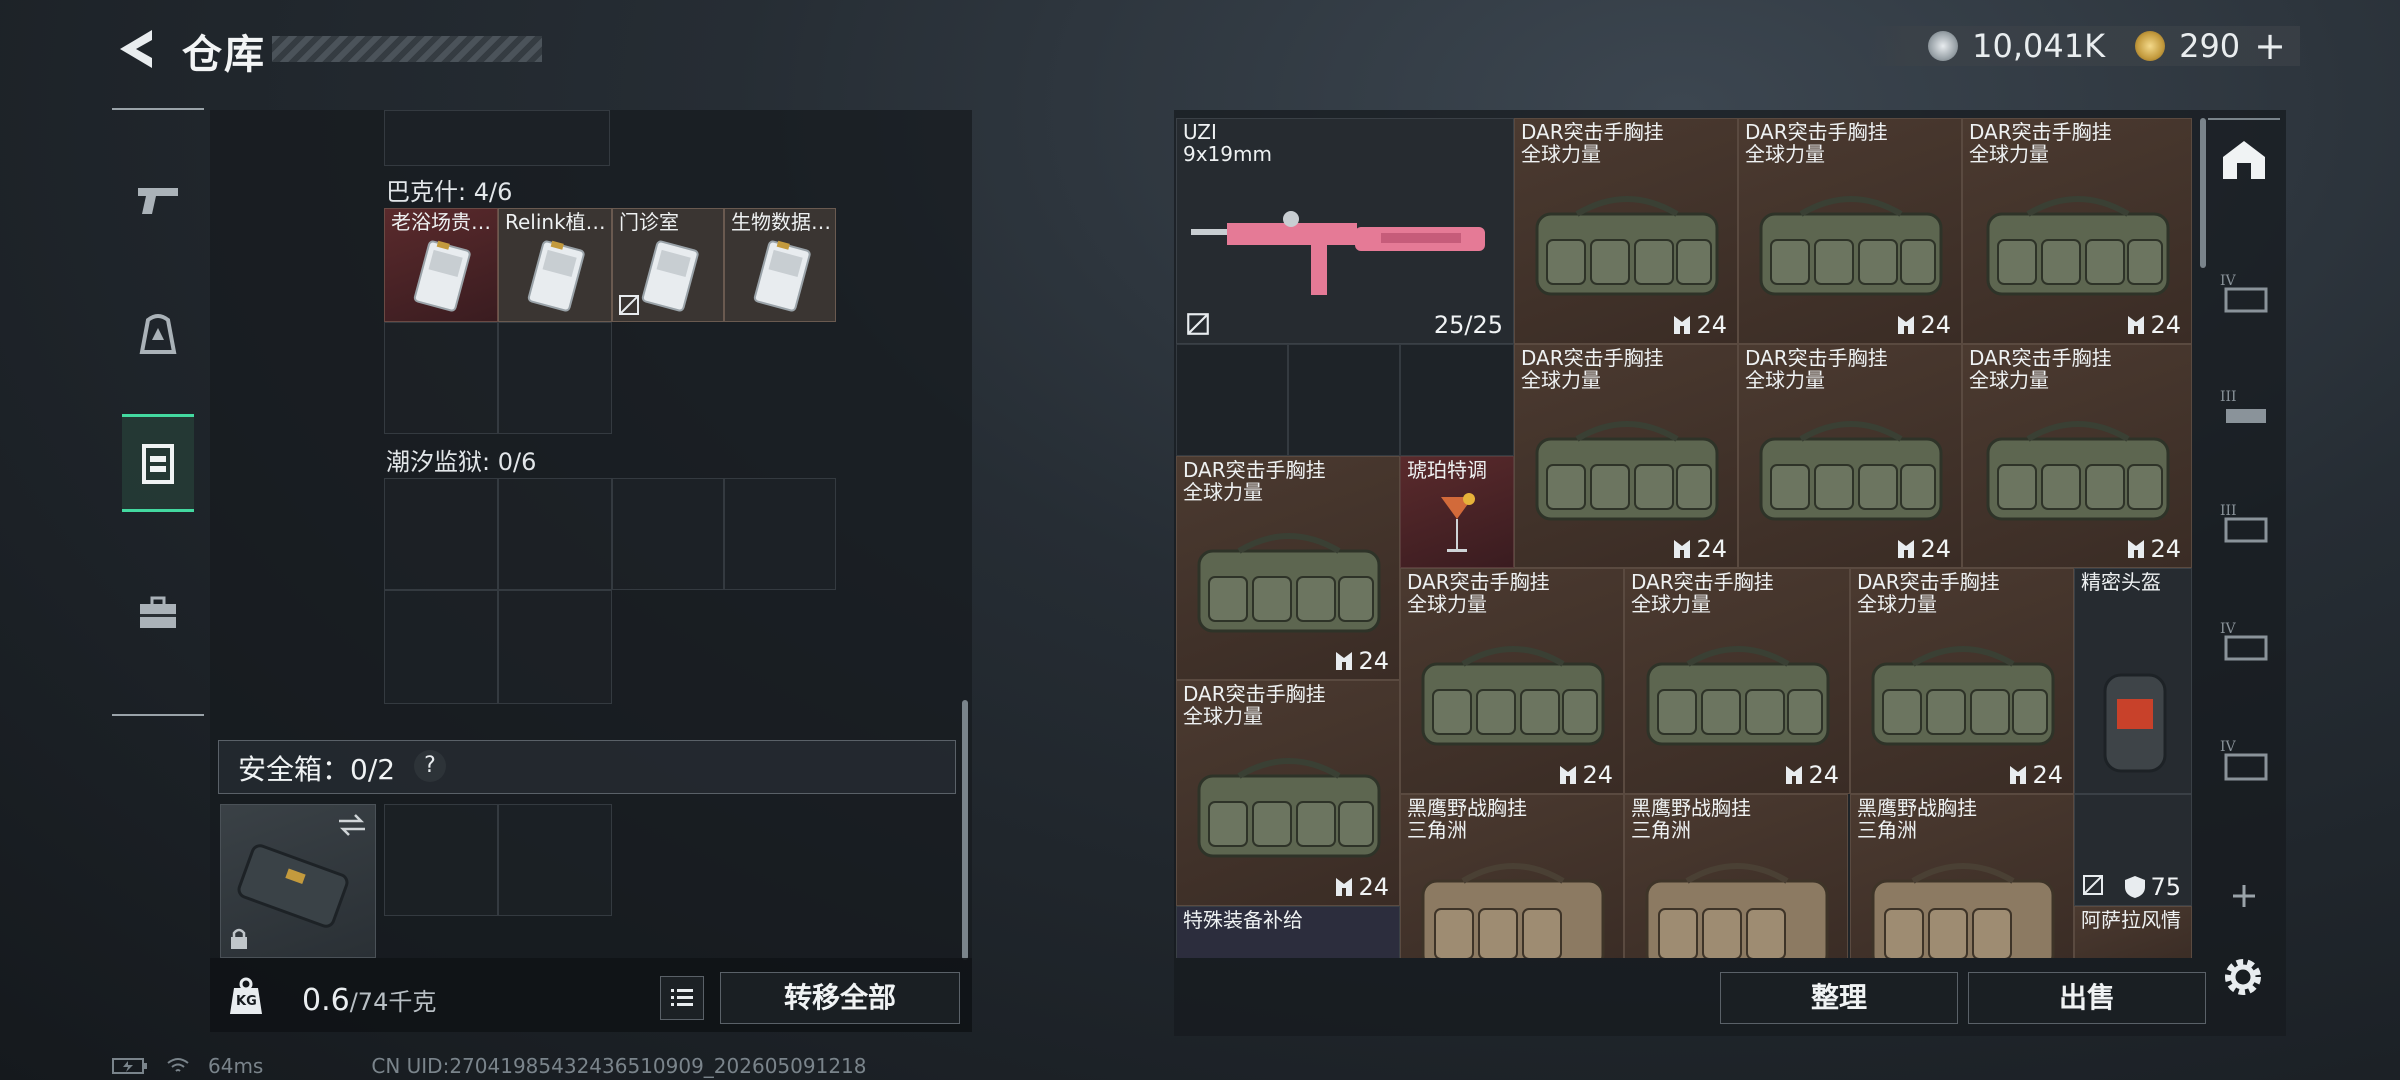 The image size is (2400, 1080). I want to click on plus-icon, so click(2244, 896).